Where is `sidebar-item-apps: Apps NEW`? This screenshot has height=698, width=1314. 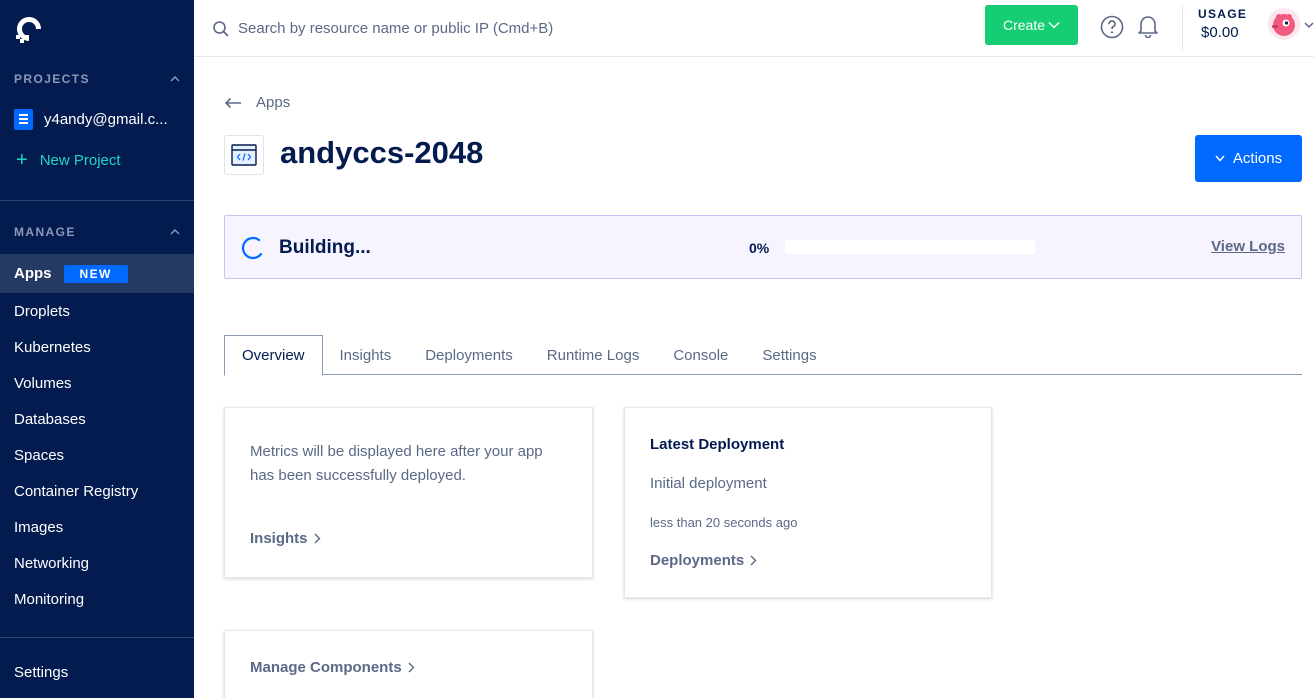 sidebar-item-apps: Apps NEW is located at coordinates (97, 273).